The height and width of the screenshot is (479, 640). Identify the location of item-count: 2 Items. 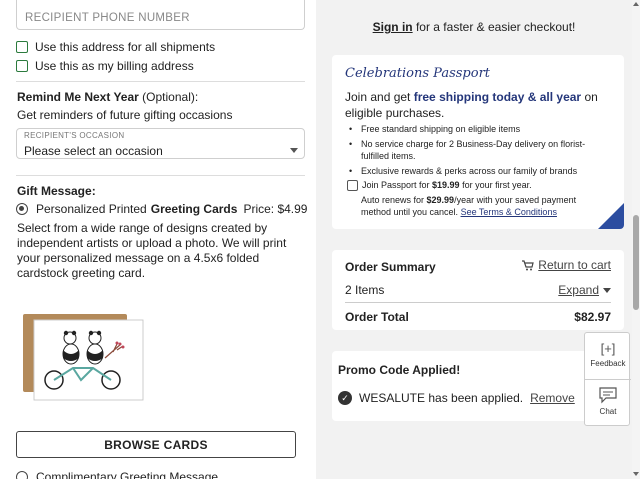
(365, 290).